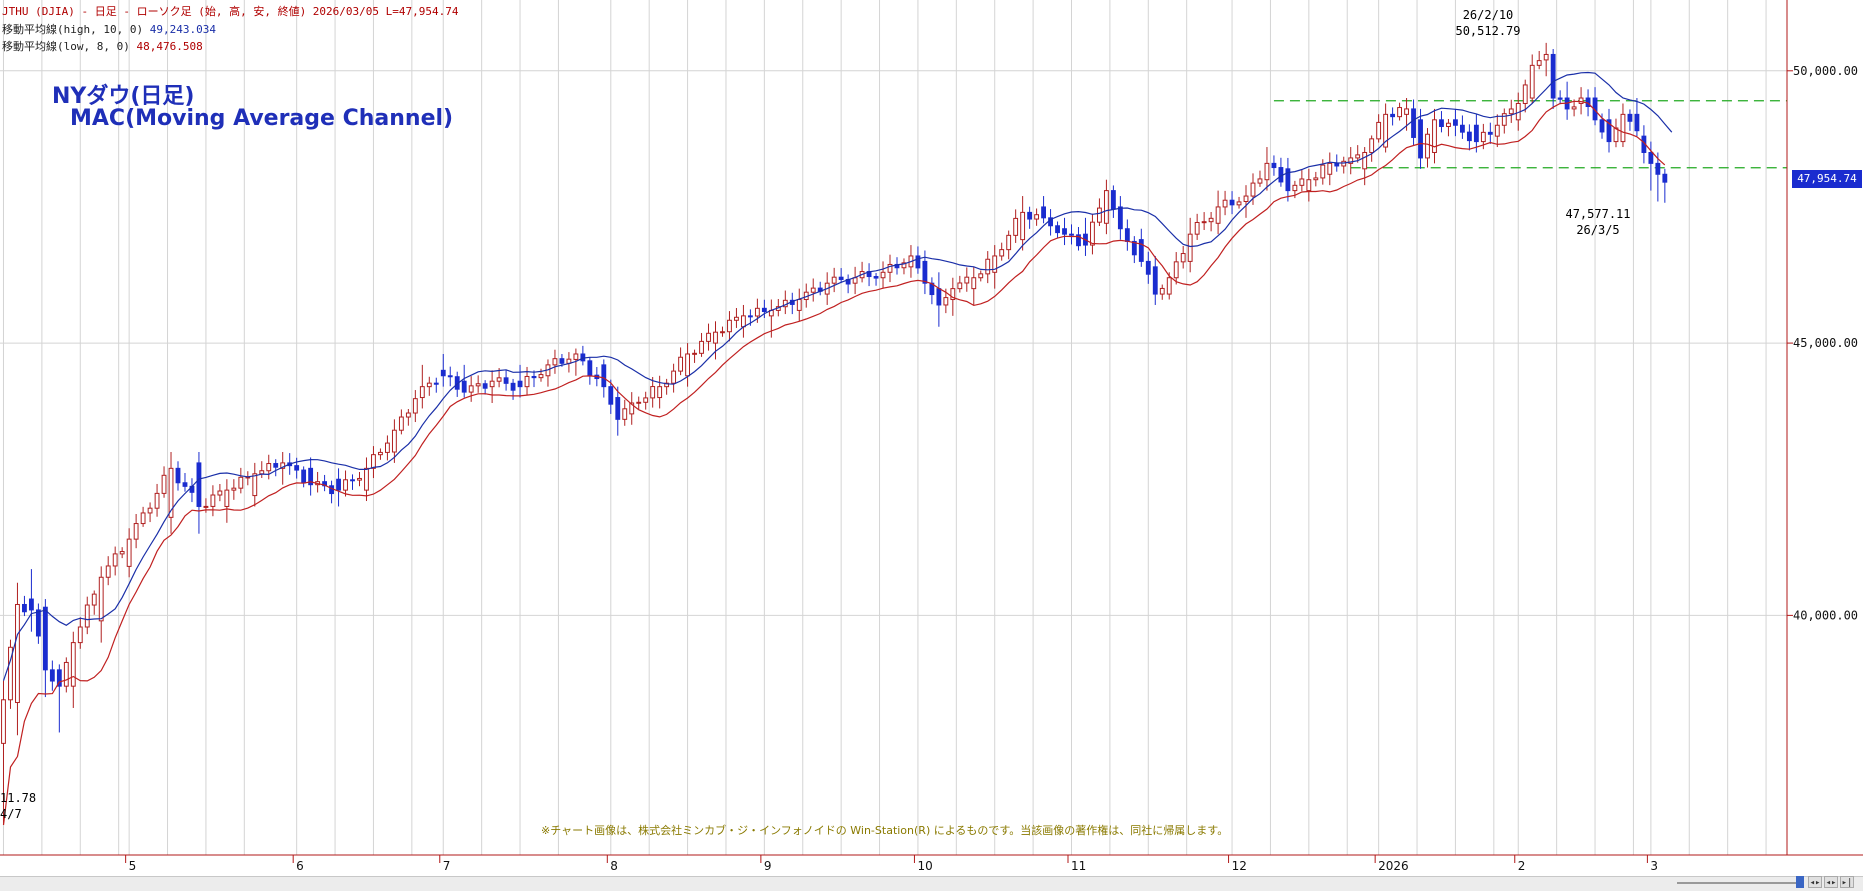  Describe the element at coordinates (11, 814) in the screenshot. I see `left-low-date-label: 4/7` at that location.